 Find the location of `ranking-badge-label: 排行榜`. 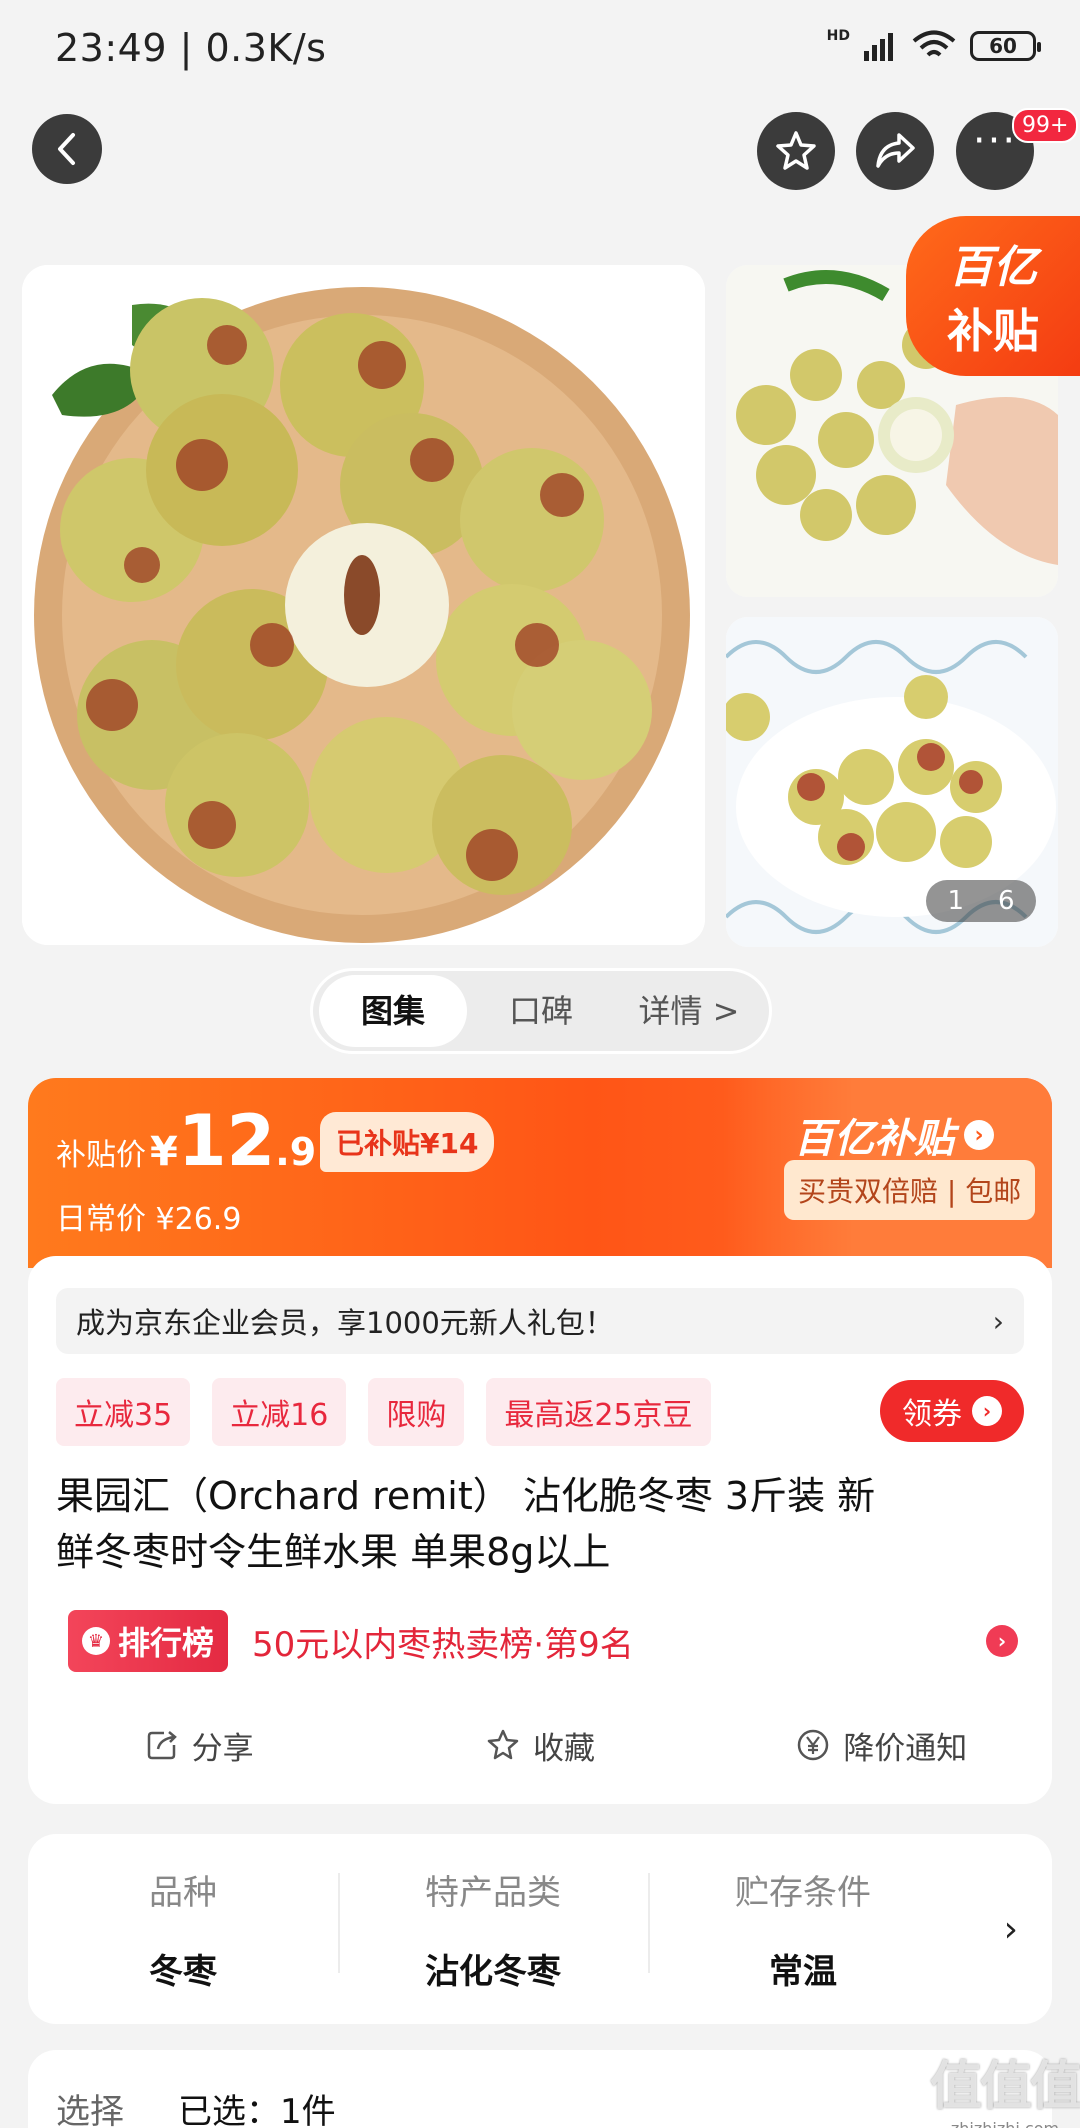

ranking-badge-label: 排行榜 is located at coordinates (166, 1643).